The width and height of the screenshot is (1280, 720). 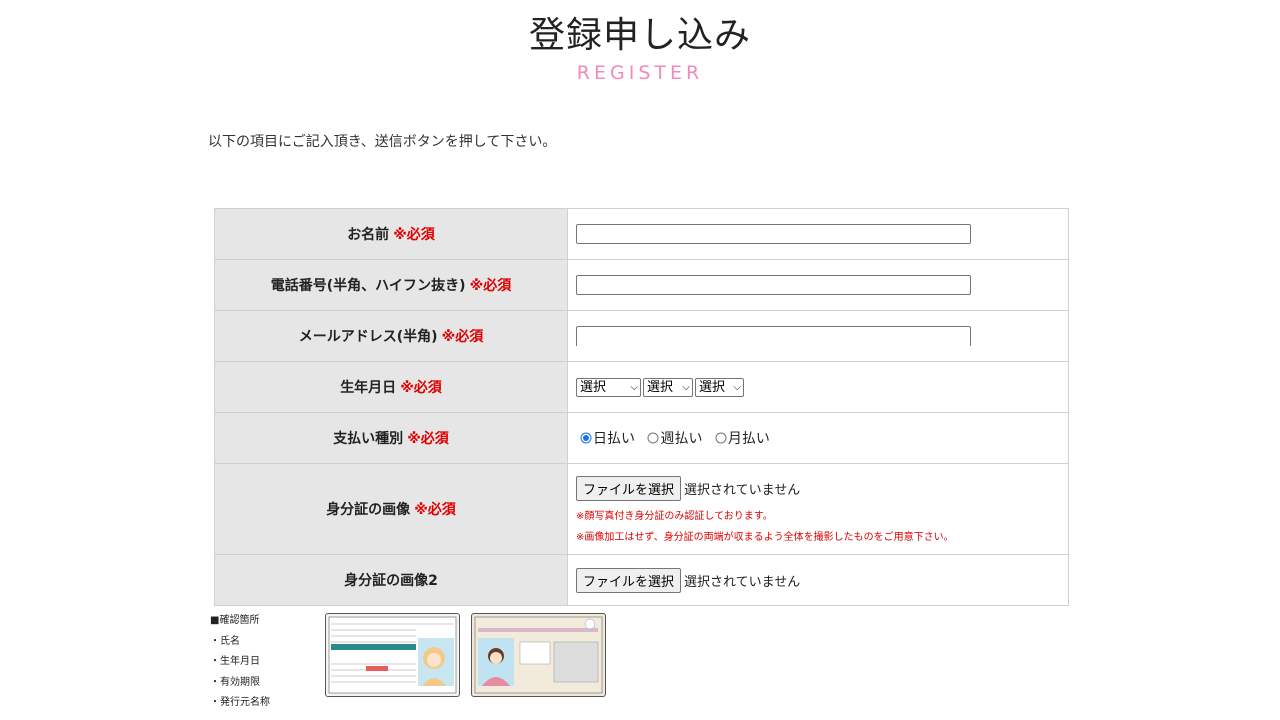 I want to click on radio-weekly-label: 週払い, so click(x=681, y=439).